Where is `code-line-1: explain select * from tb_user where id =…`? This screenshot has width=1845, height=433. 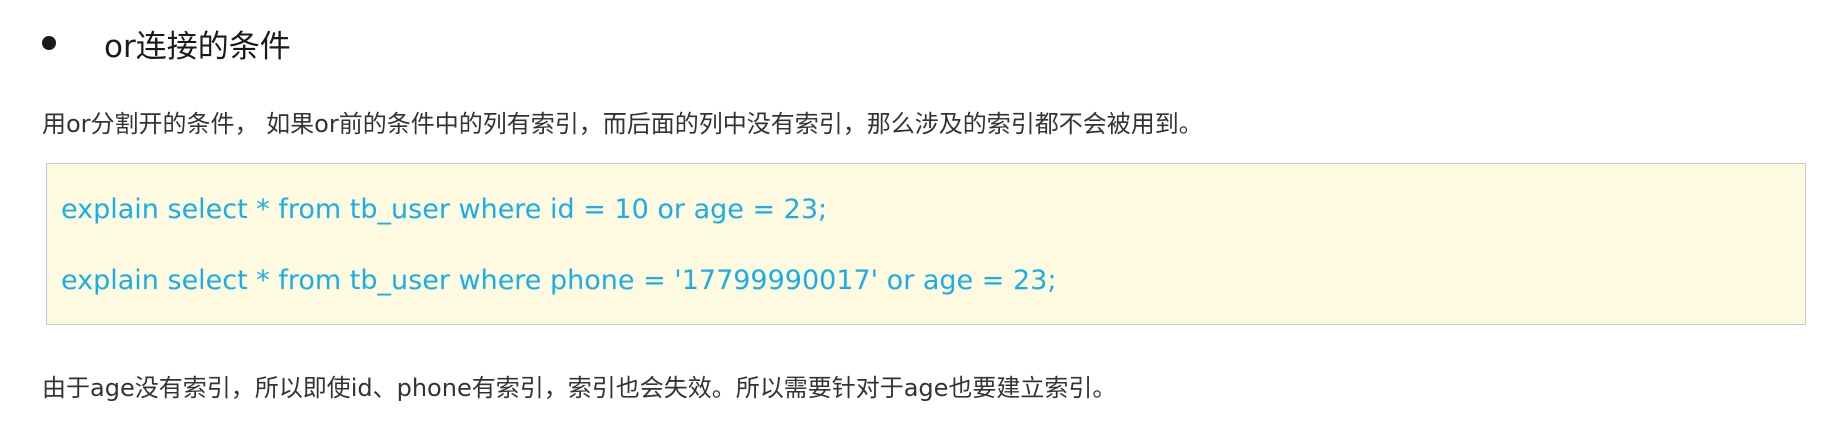 code-line-1: explain select * from tb_user where id =… is located at coordinates (444, 209).